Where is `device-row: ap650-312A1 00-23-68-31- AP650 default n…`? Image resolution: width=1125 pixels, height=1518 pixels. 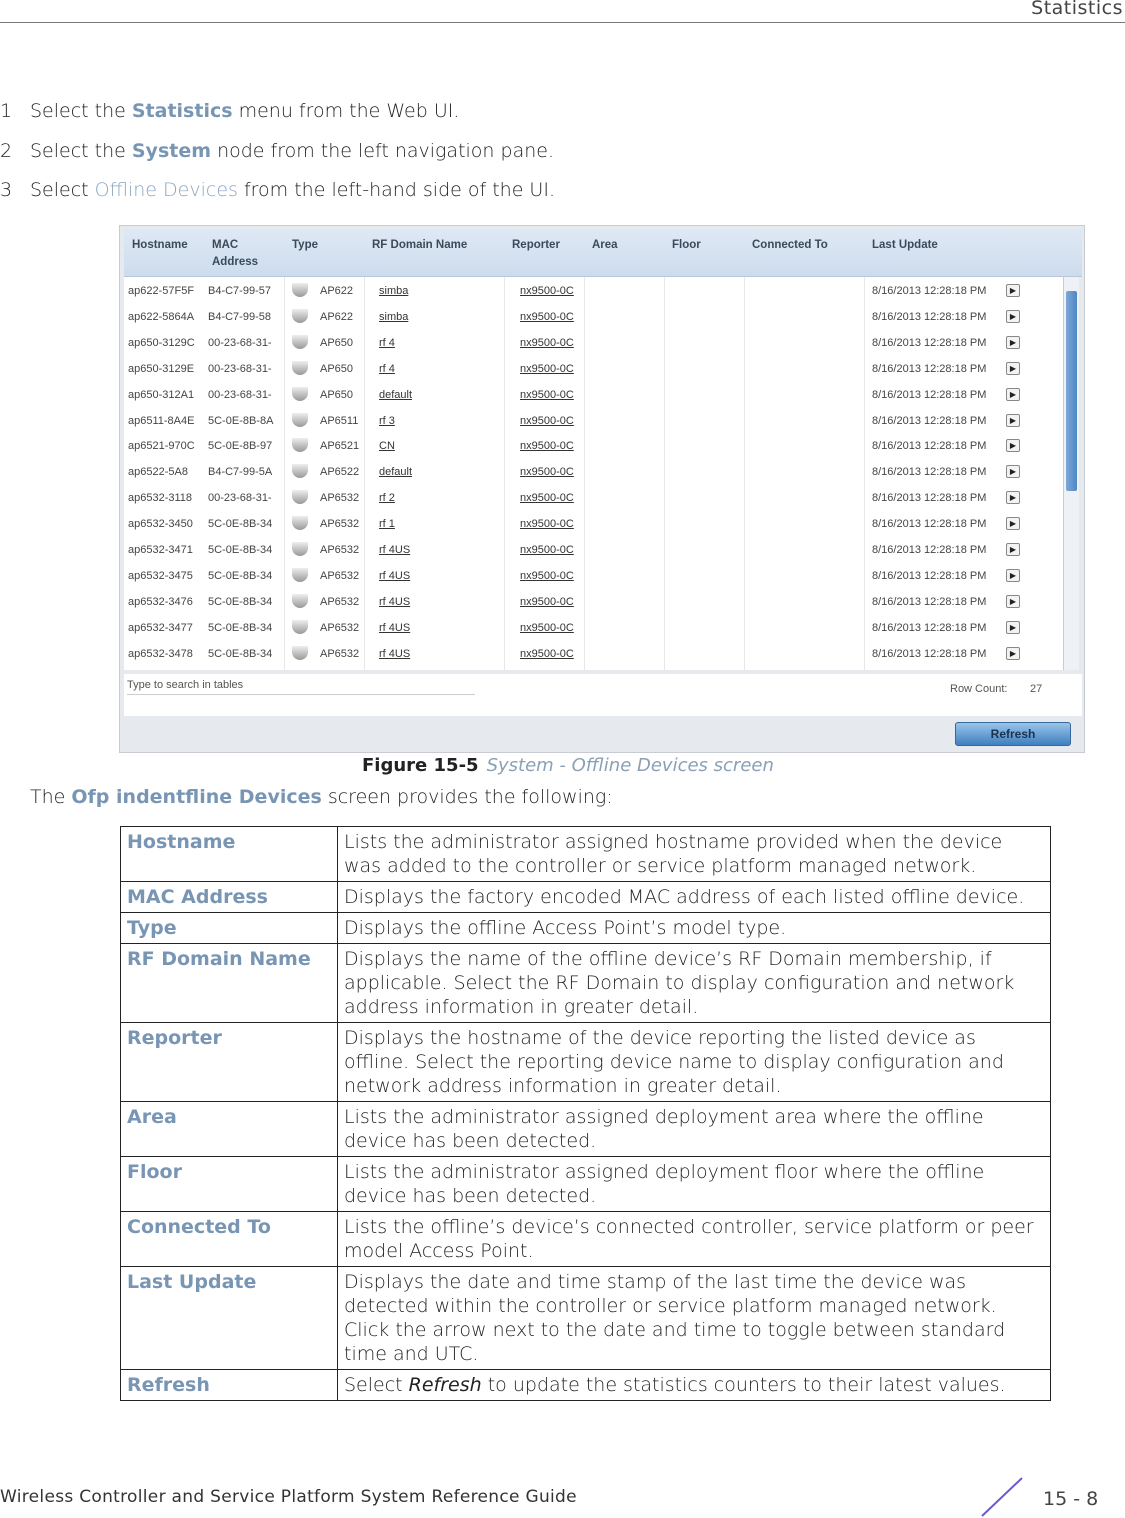 device-row: ap650-312A1 00-23-68-31- AP650 default n… is located at coordinates (595, 395).